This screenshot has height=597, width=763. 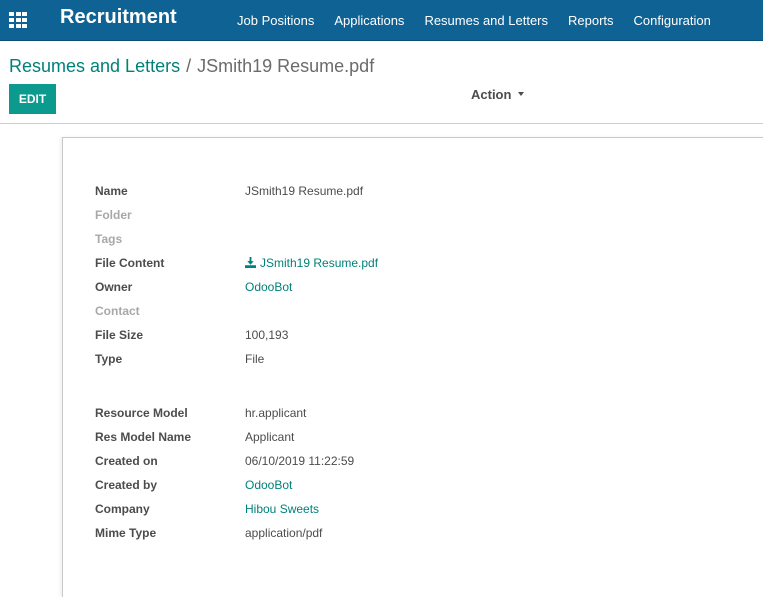 I want to click on field-company: Company Hibou Sweets, so click(x=345, y=514).